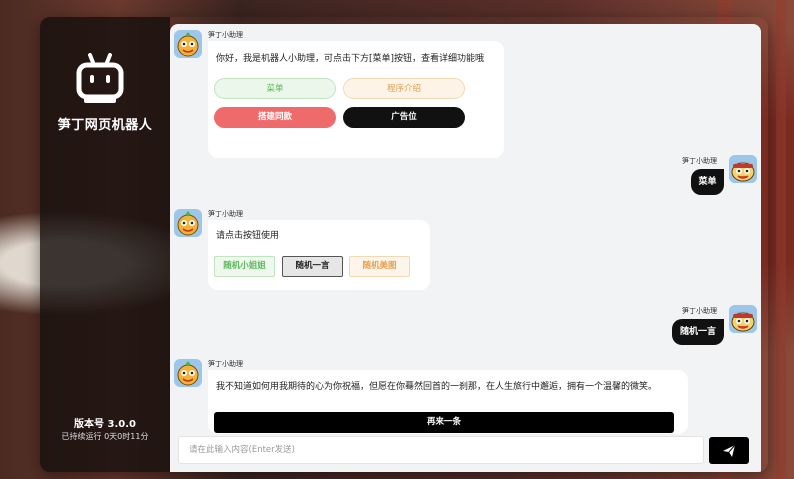  I want to click on app-name: 笋丁网页机器人, so click(105, 125).